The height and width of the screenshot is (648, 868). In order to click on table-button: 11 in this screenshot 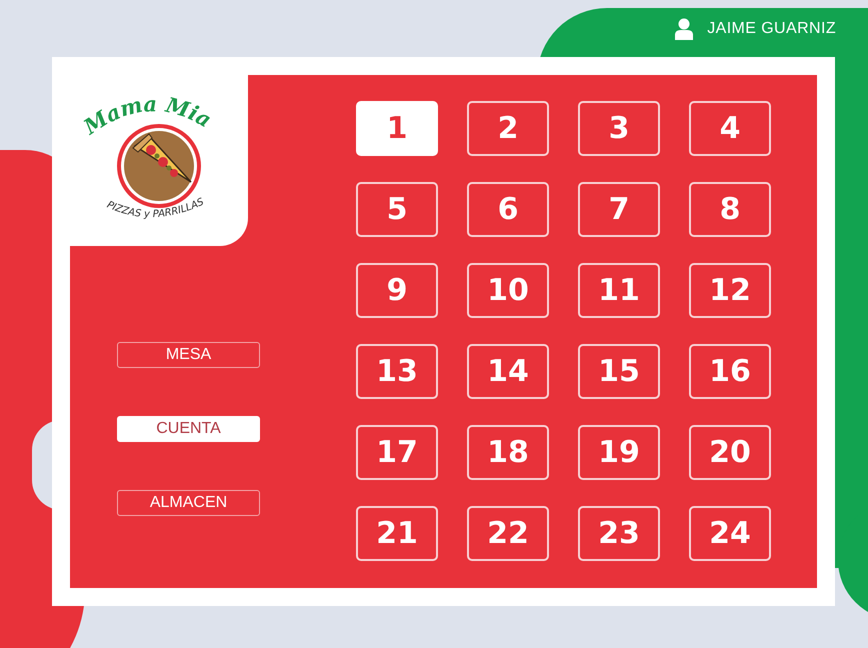, I will do `click(619, 290)`.